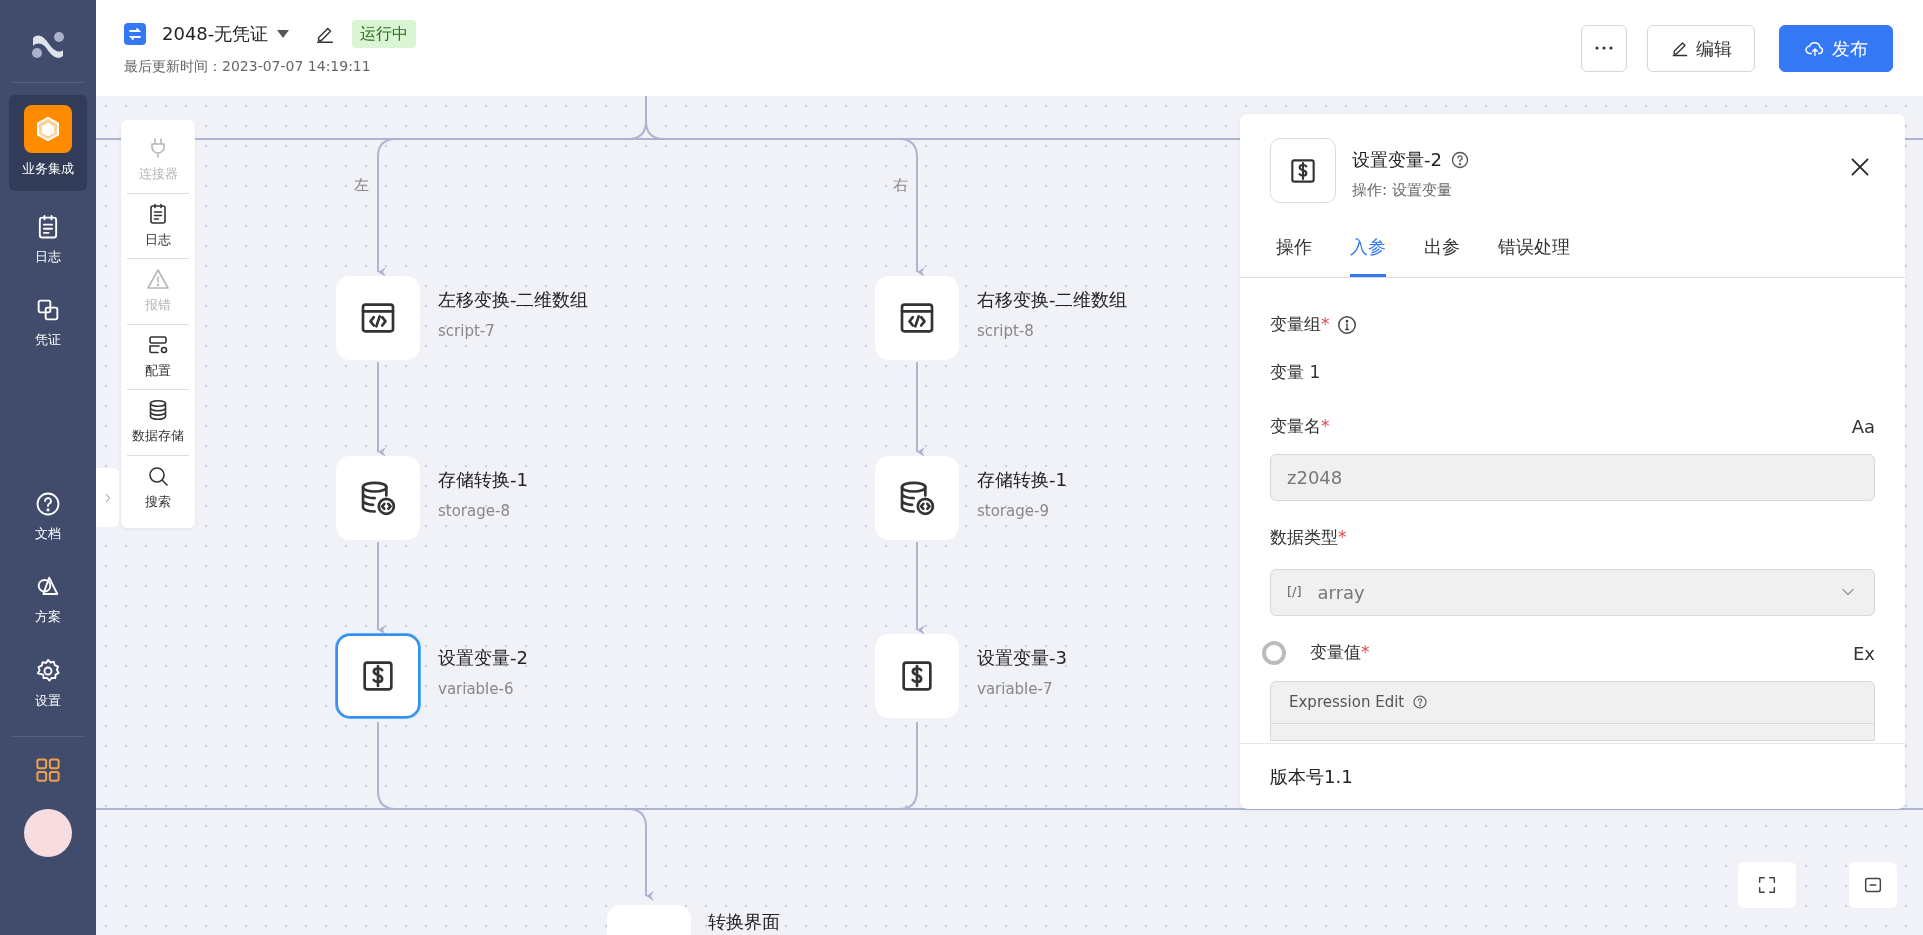 Image resolution: width=1923 pixels, height=935 pixels. What do you see at coordinates (1052, 300) in the screenshot?
I see `node-title: 右移变换-二维数组` at bounding box center [1052, 300].